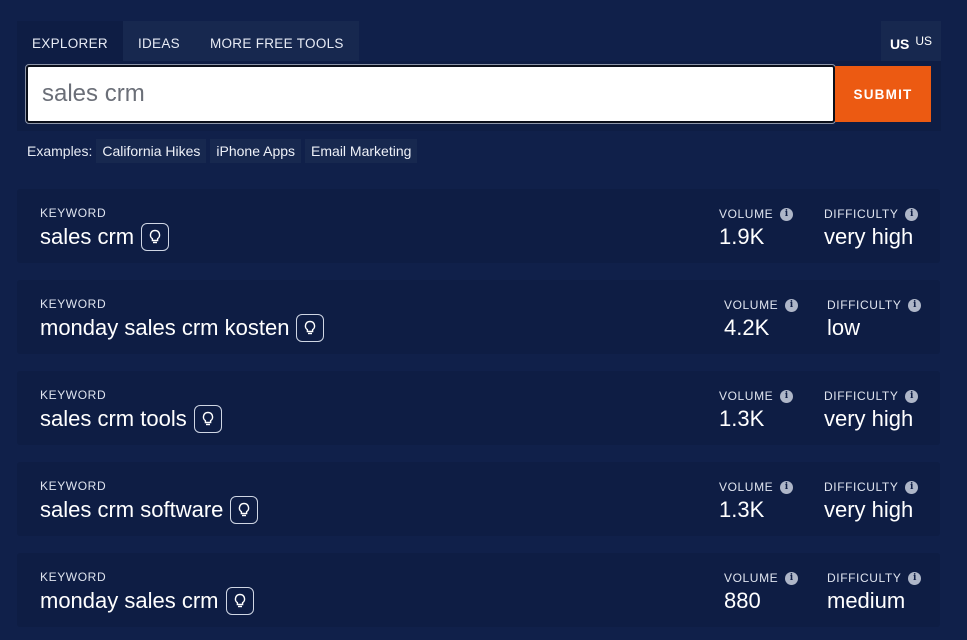 The image size is (967, 640). Describe the element at coordinates (129, 600) in the screenshot. I see `keyword-text: monday sales crm` at that location.